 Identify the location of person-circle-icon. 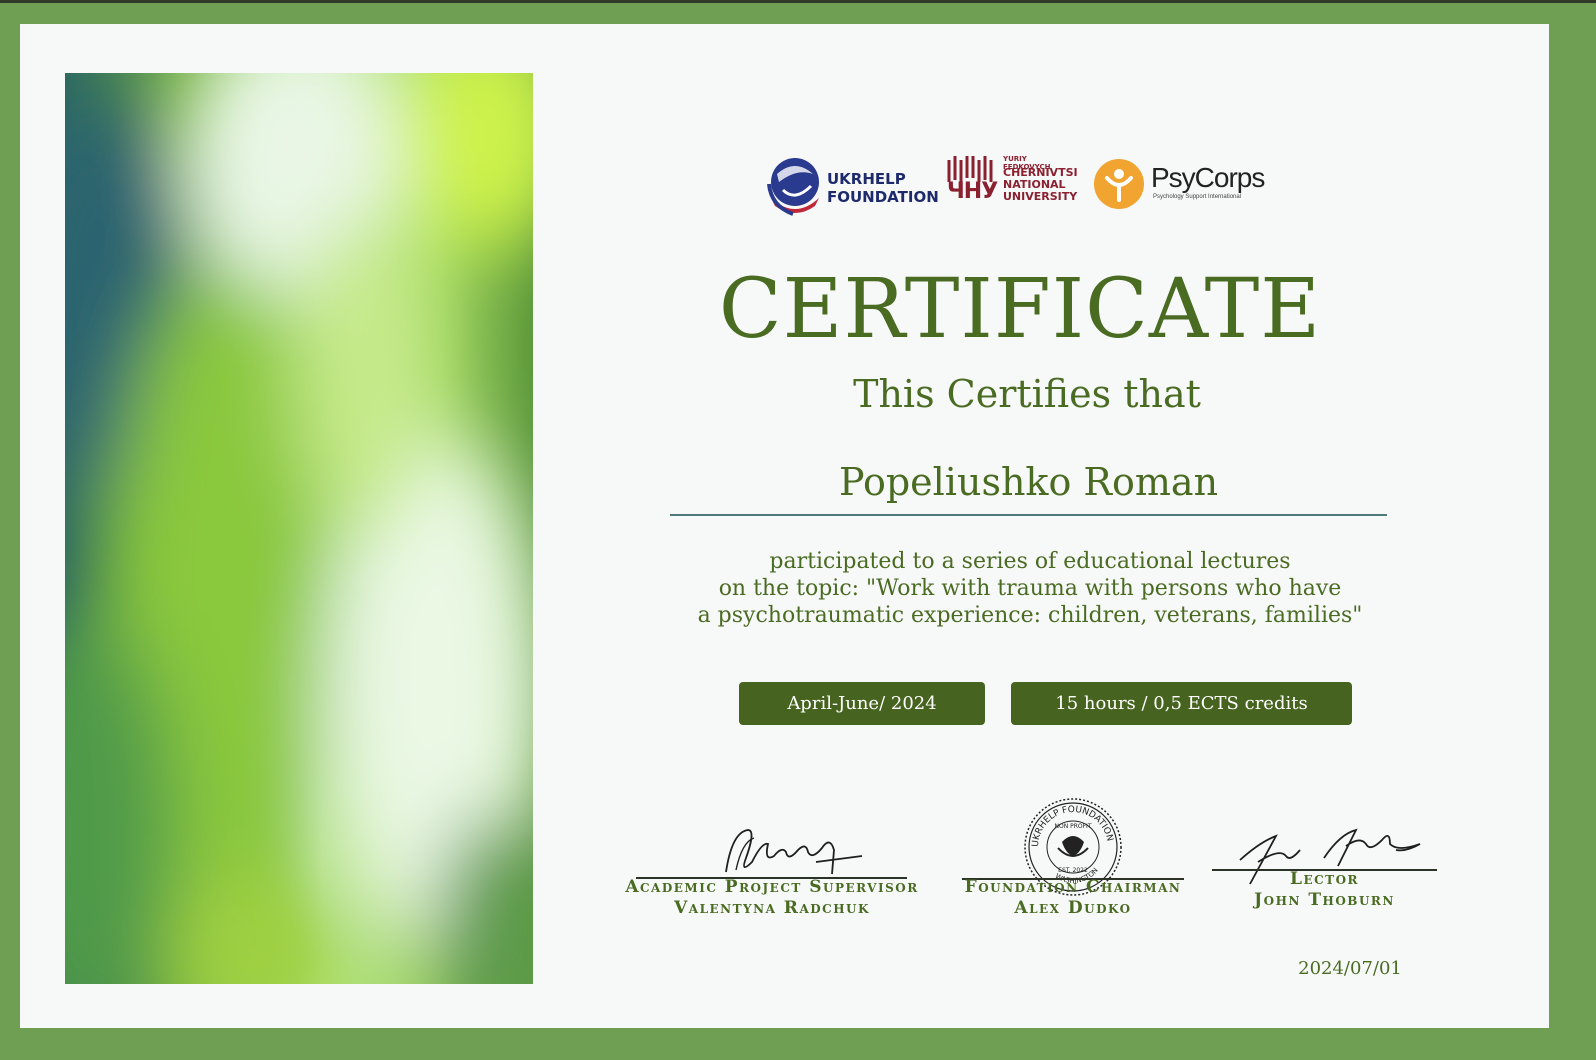
(1119, 184).